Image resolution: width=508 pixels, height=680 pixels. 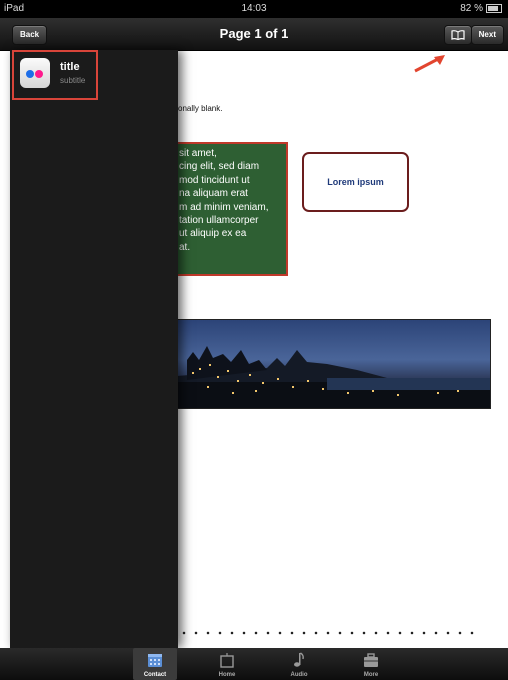 I want to click on next-button: Next, so click(x=487, y=35).